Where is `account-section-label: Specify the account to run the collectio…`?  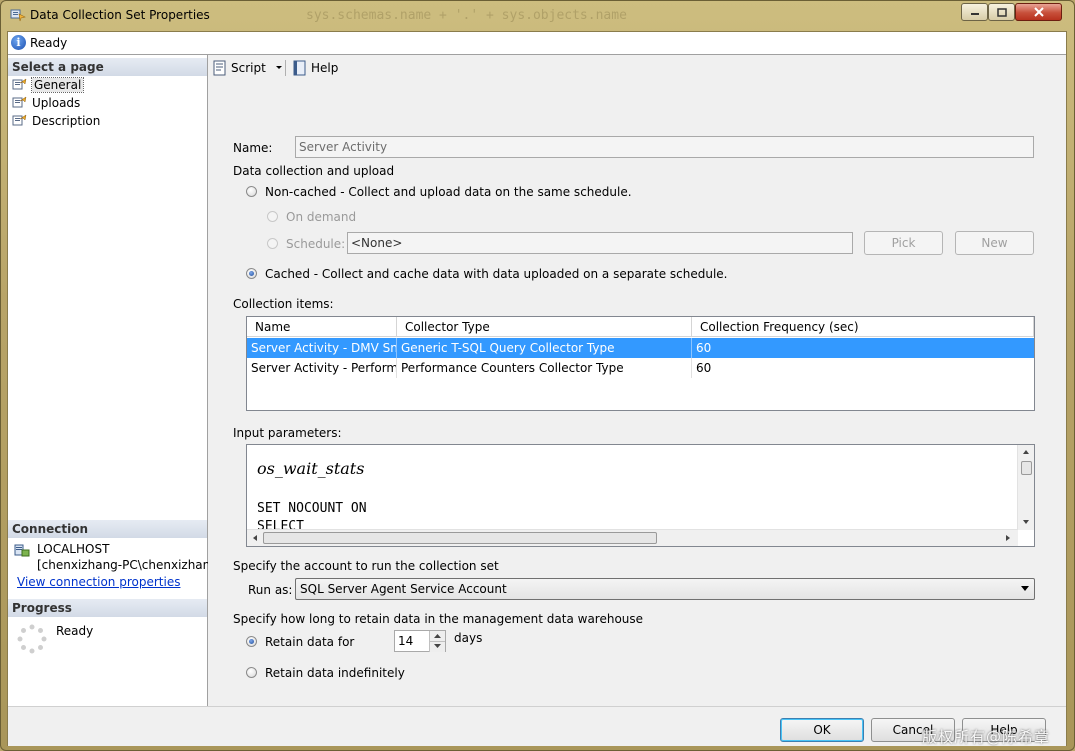
account-section-label: Specify the account to run the collectio… is located at coordinates (366, 566).